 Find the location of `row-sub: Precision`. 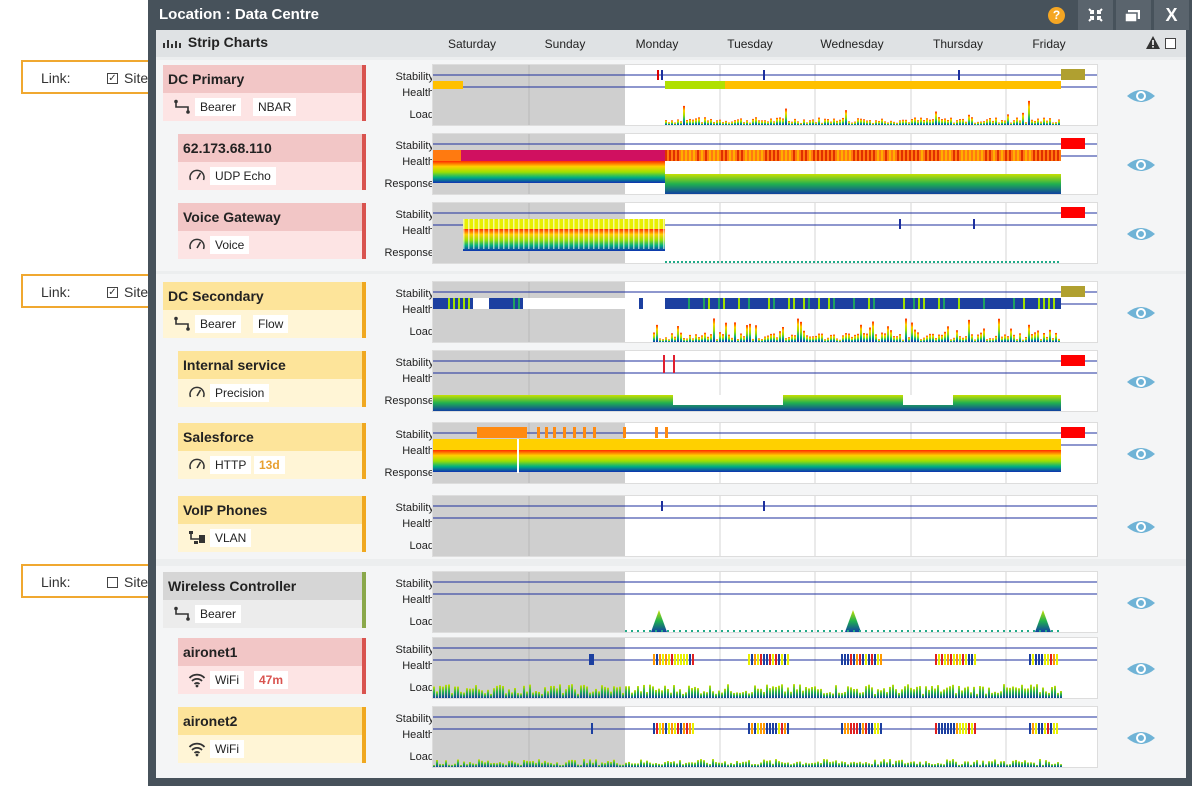

row-sub: Precision is located at coordinates (270, 393).